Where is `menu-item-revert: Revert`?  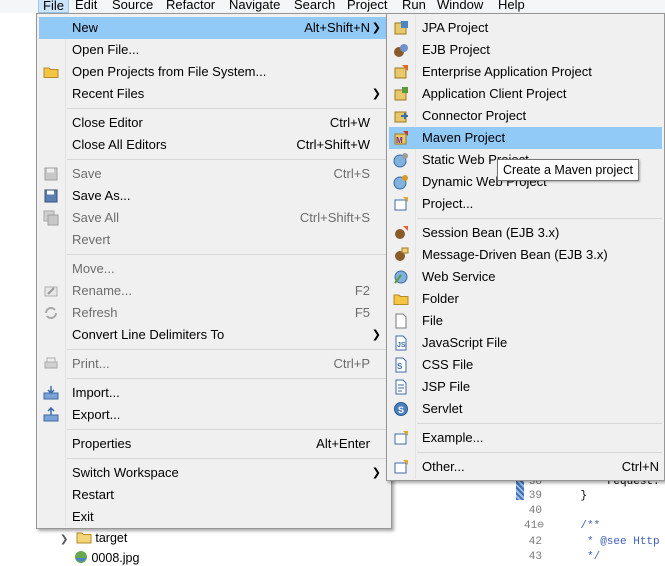
menu-item-revert: Revert is located at coordinates (214, 240).